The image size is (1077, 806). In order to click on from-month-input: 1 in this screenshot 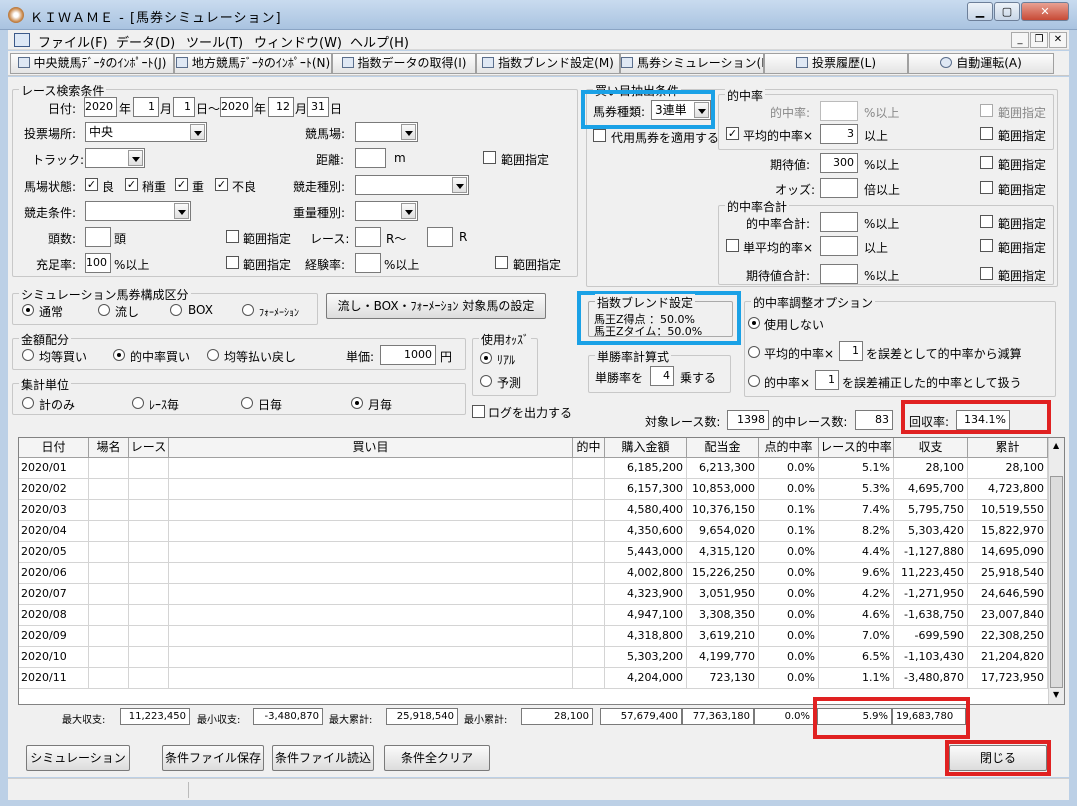, I will do `click(146, 107)`.